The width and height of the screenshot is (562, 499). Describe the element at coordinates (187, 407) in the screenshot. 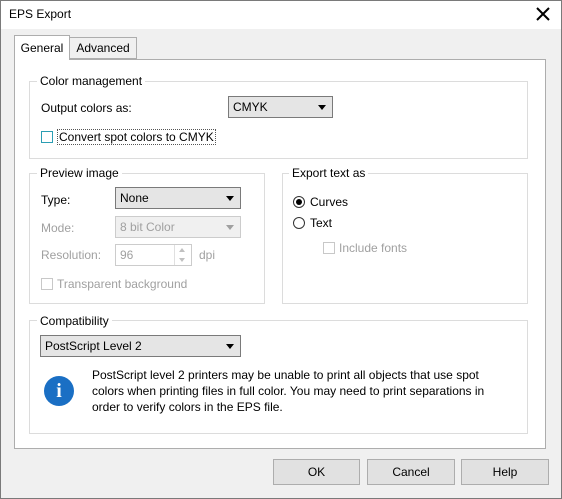

I see `info-line-3: order to verify colors in the EPS file.` at that location.